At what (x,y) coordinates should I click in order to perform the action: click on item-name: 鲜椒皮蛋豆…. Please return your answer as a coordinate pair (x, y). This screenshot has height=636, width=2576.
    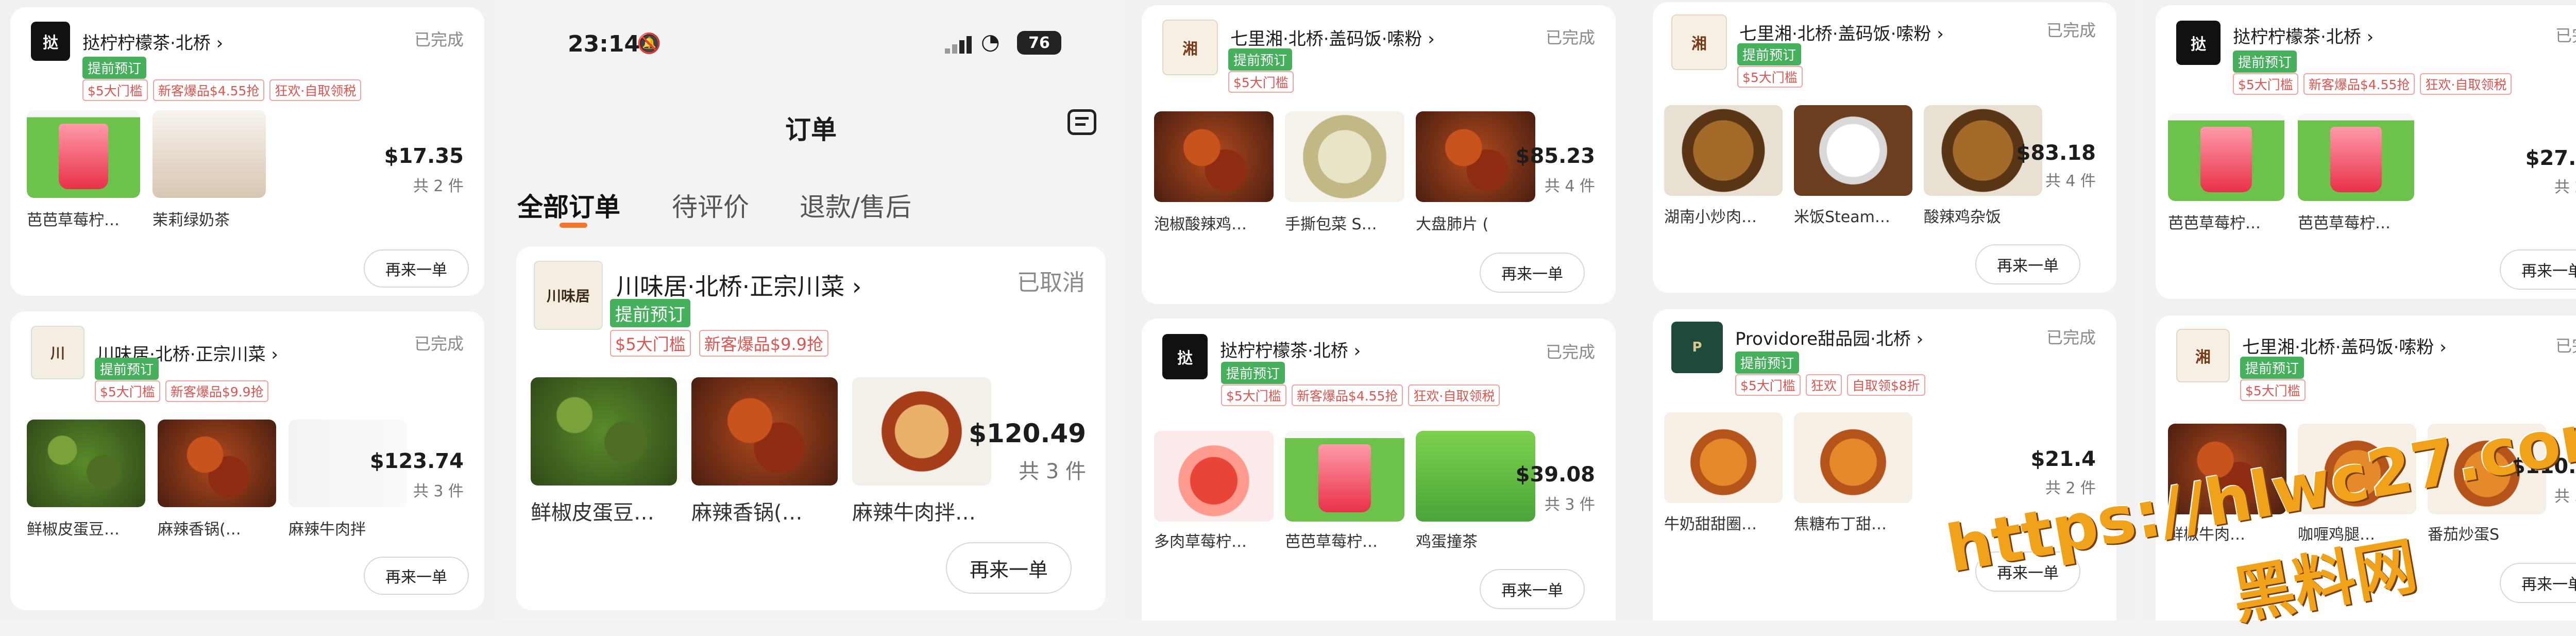
    Looking at the image, I should click on (592, 513).